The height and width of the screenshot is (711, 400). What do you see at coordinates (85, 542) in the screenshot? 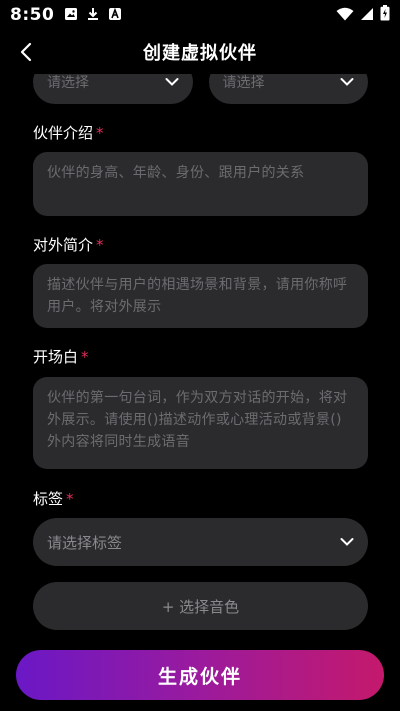
I see `tags-placeholder: 请选择标签` at bounding box center [85, 542].